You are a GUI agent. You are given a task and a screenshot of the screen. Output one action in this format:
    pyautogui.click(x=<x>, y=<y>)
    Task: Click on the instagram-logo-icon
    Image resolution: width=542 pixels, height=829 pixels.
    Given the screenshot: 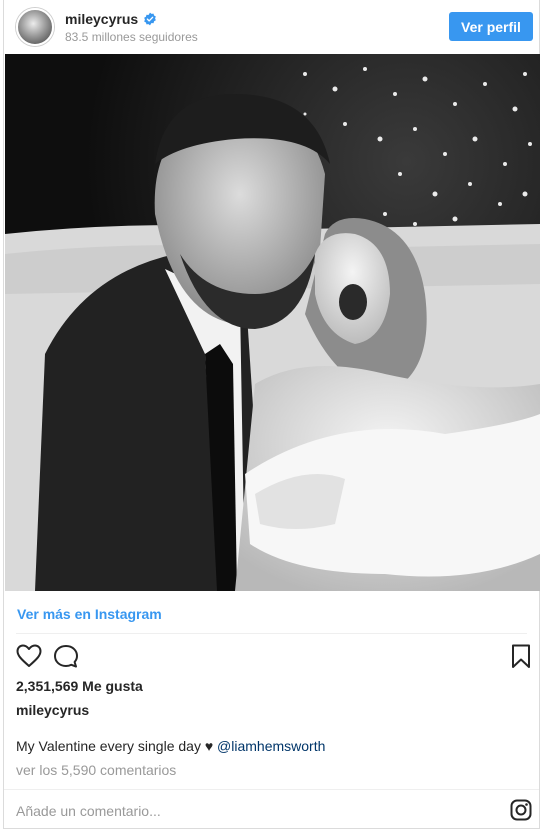 What is the action you would take?
    pyautogui.click(x=521, y=810)
    